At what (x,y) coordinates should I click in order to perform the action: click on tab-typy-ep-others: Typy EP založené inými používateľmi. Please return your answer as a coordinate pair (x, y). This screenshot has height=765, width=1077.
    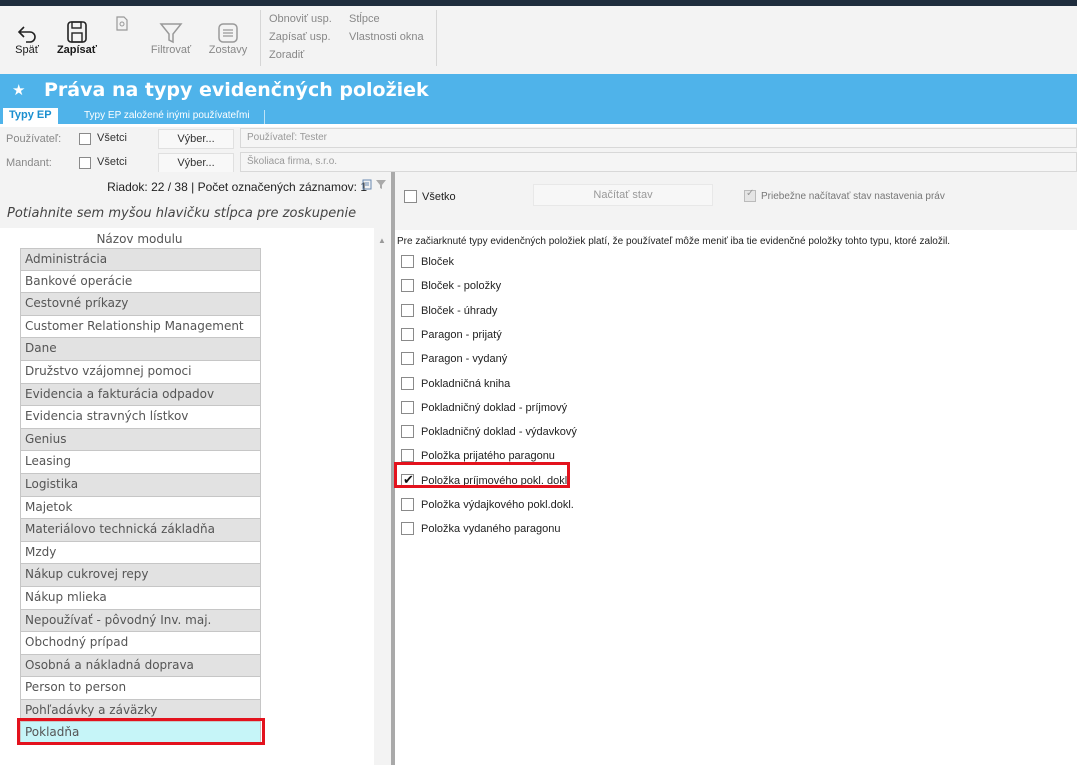
    Looking at the image, I should click on (167, 116).